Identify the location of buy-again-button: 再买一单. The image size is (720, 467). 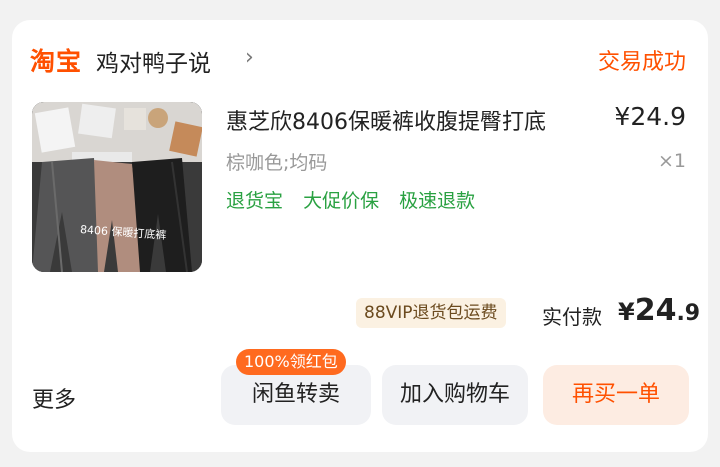
(616, 395).